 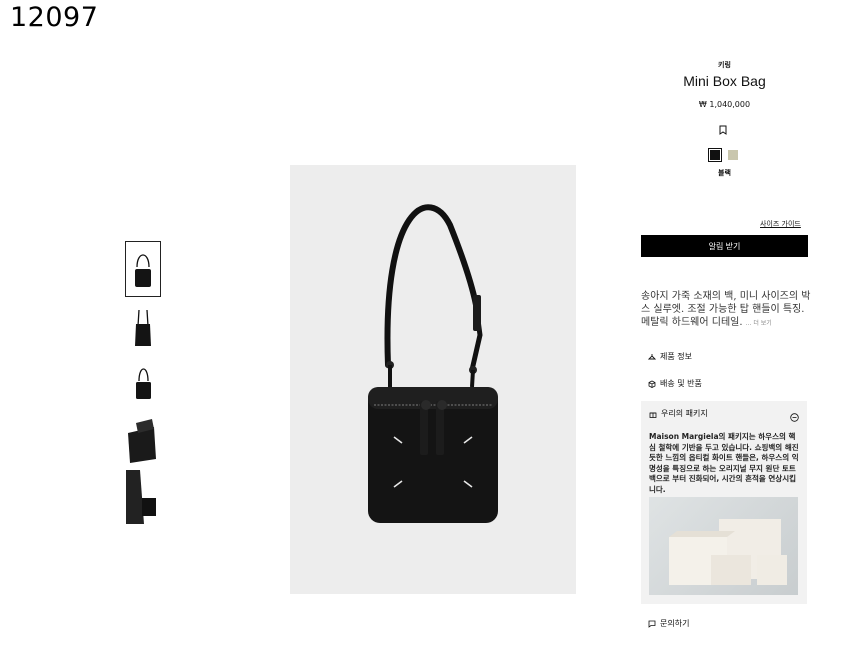 I want to click on collapse-icon, so click(x=794, y=414).